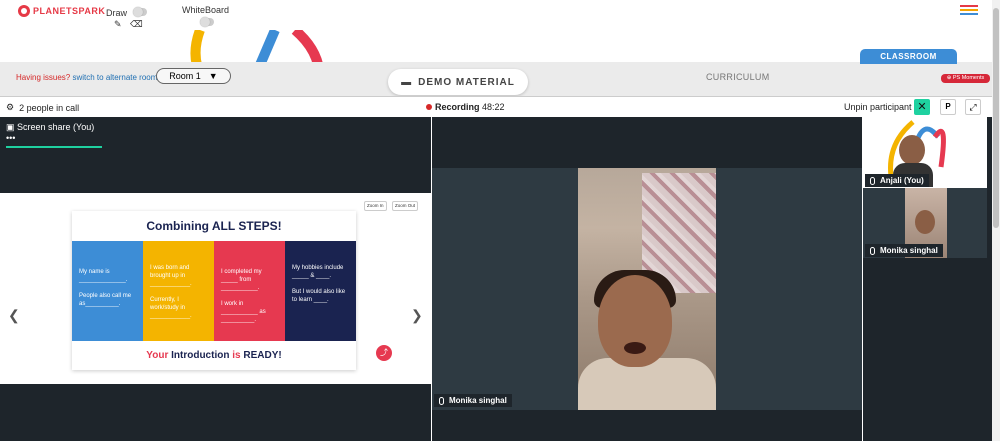 The height and width of the screenshot is (441, 1000). Describe the element at coordinates (458, 82) in the screenshot. I see `demo-material-button: ▬ DEMO MATERIAL` at that location.